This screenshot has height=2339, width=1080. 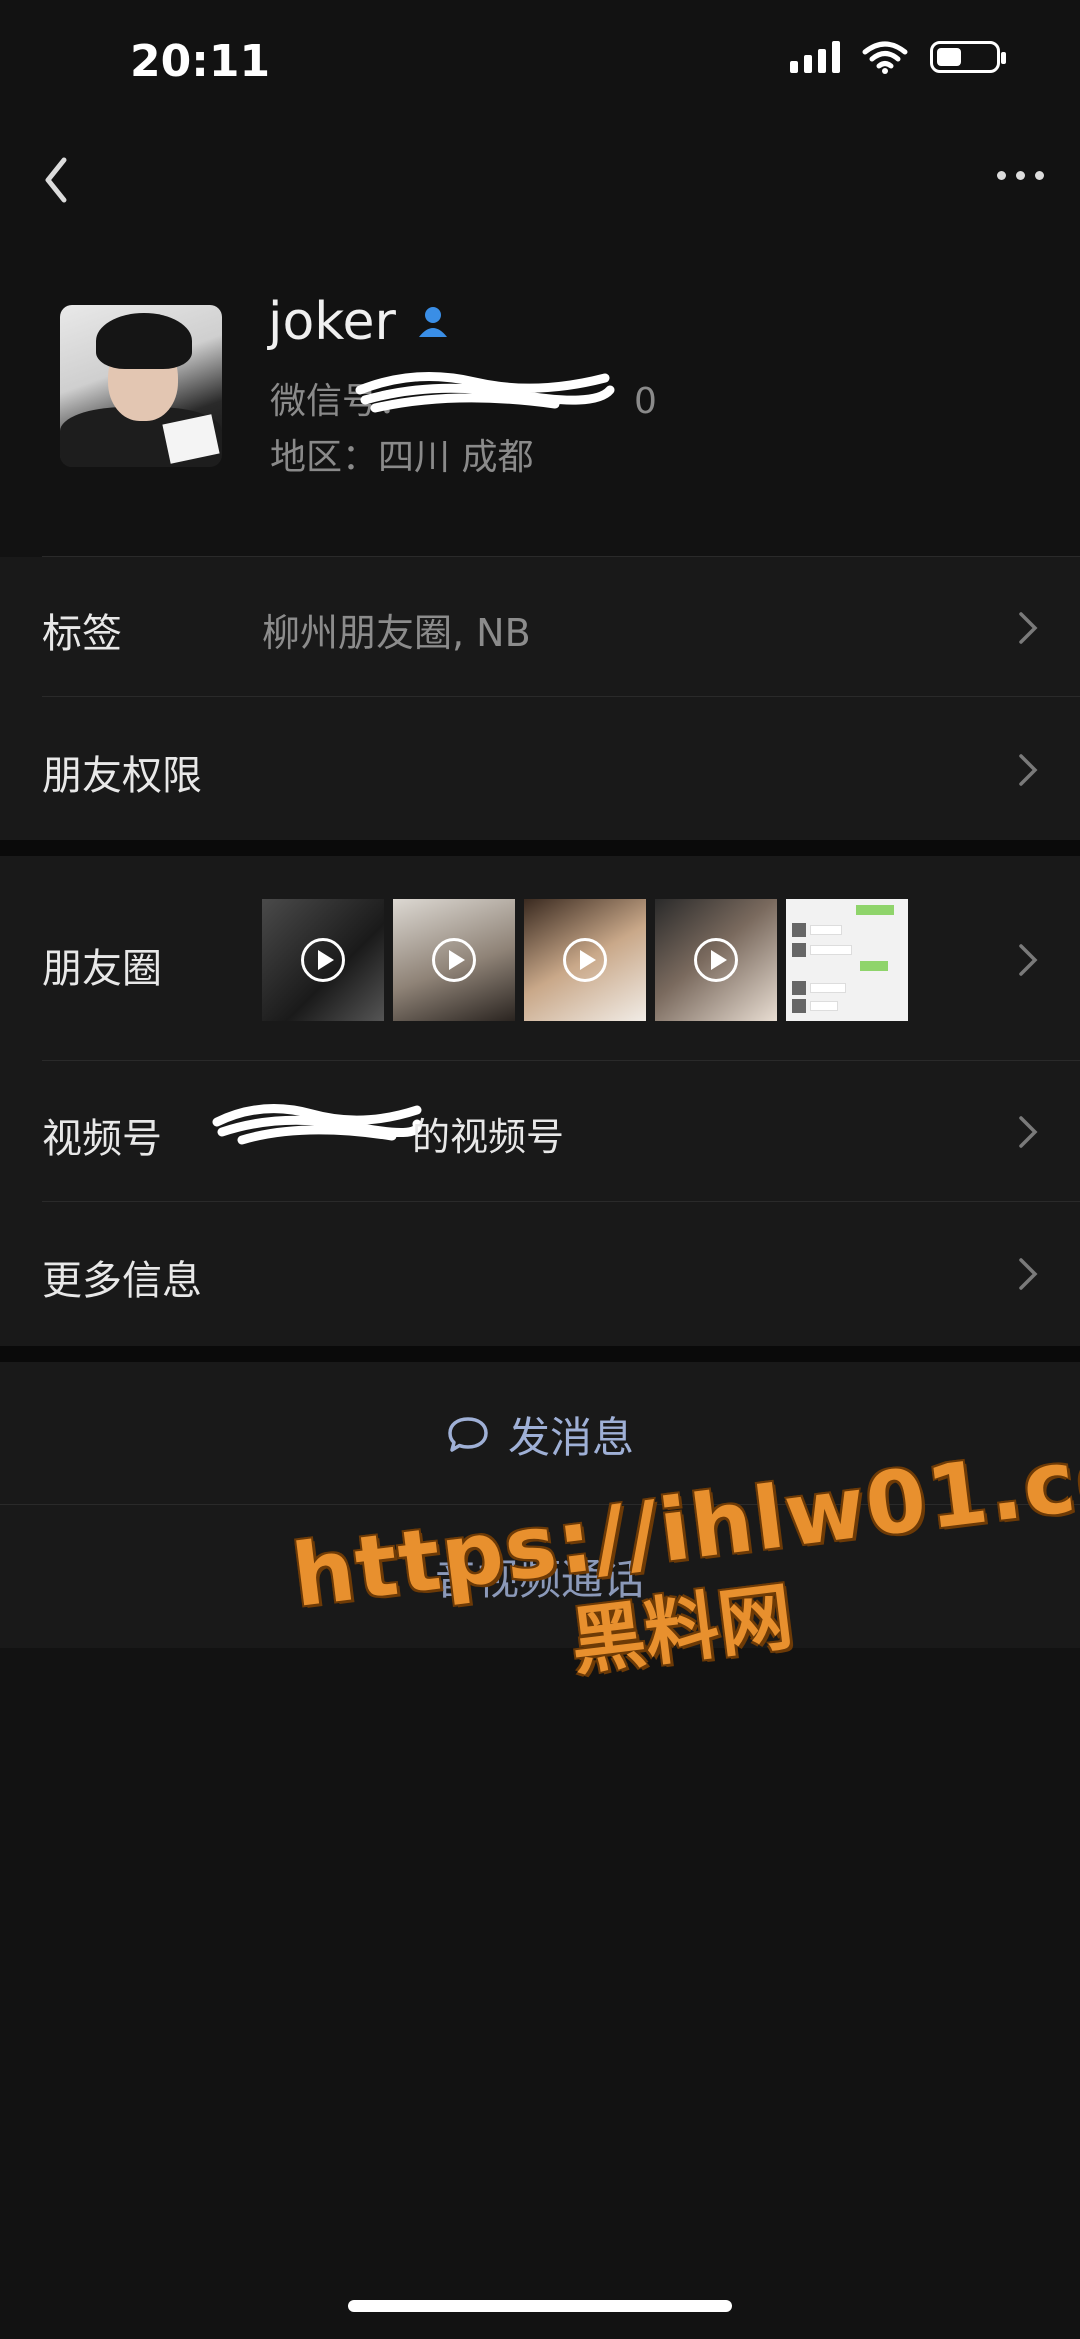 I want to click on person-icon, so click(x=432, y=322).